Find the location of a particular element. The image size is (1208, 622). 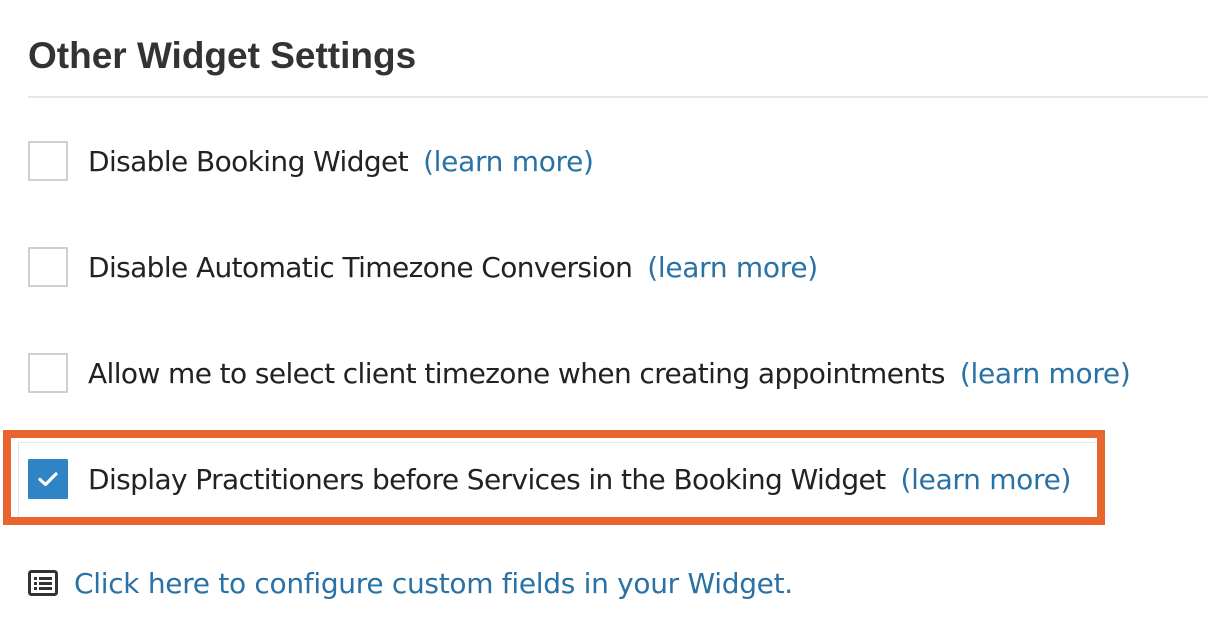

checkmark-icon is located at coordinates (48, 479).